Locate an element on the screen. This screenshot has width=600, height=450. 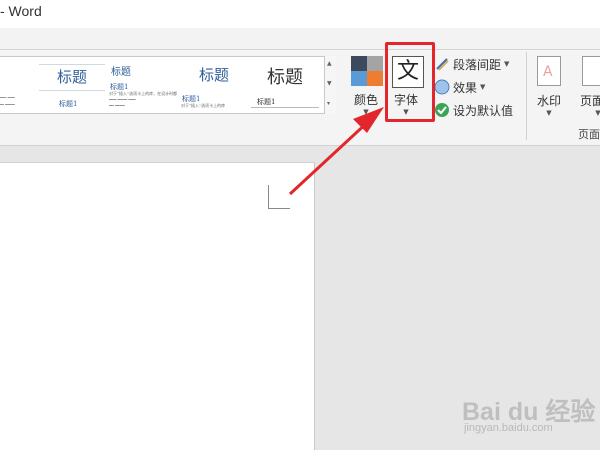
checkmark-icon is located at coordinates (442, 110).